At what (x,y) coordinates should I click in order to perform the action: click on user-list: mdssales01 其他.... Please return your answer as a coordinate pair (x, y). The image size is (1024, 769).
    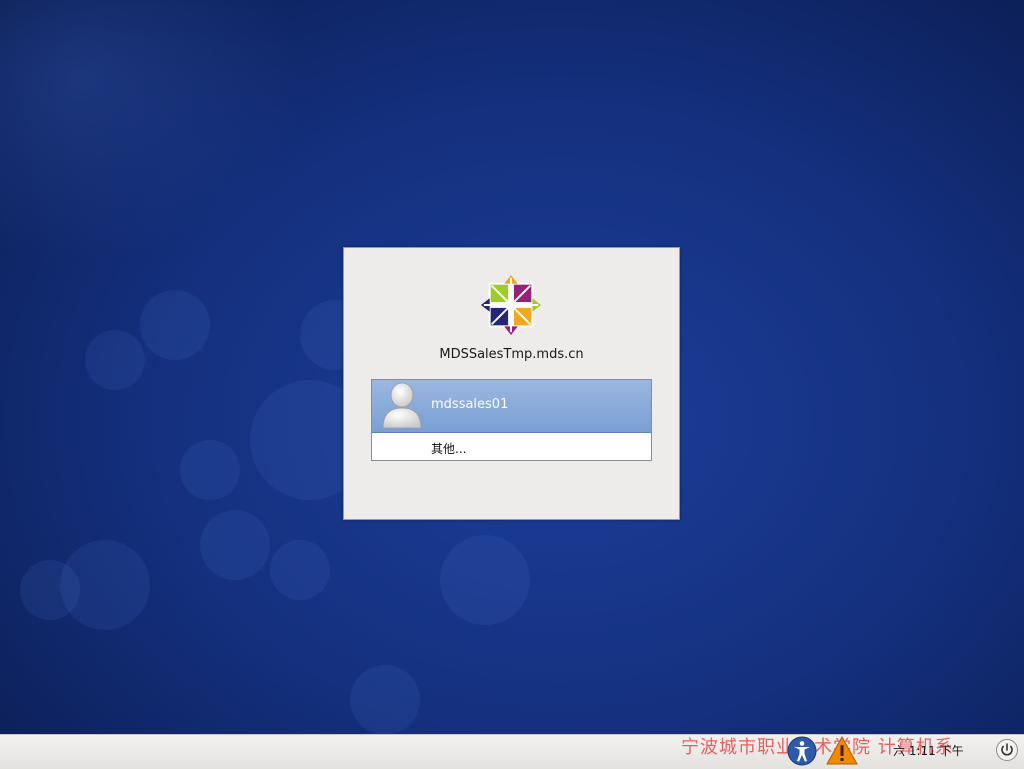
    Looking at the image, I should click on (511, 420).